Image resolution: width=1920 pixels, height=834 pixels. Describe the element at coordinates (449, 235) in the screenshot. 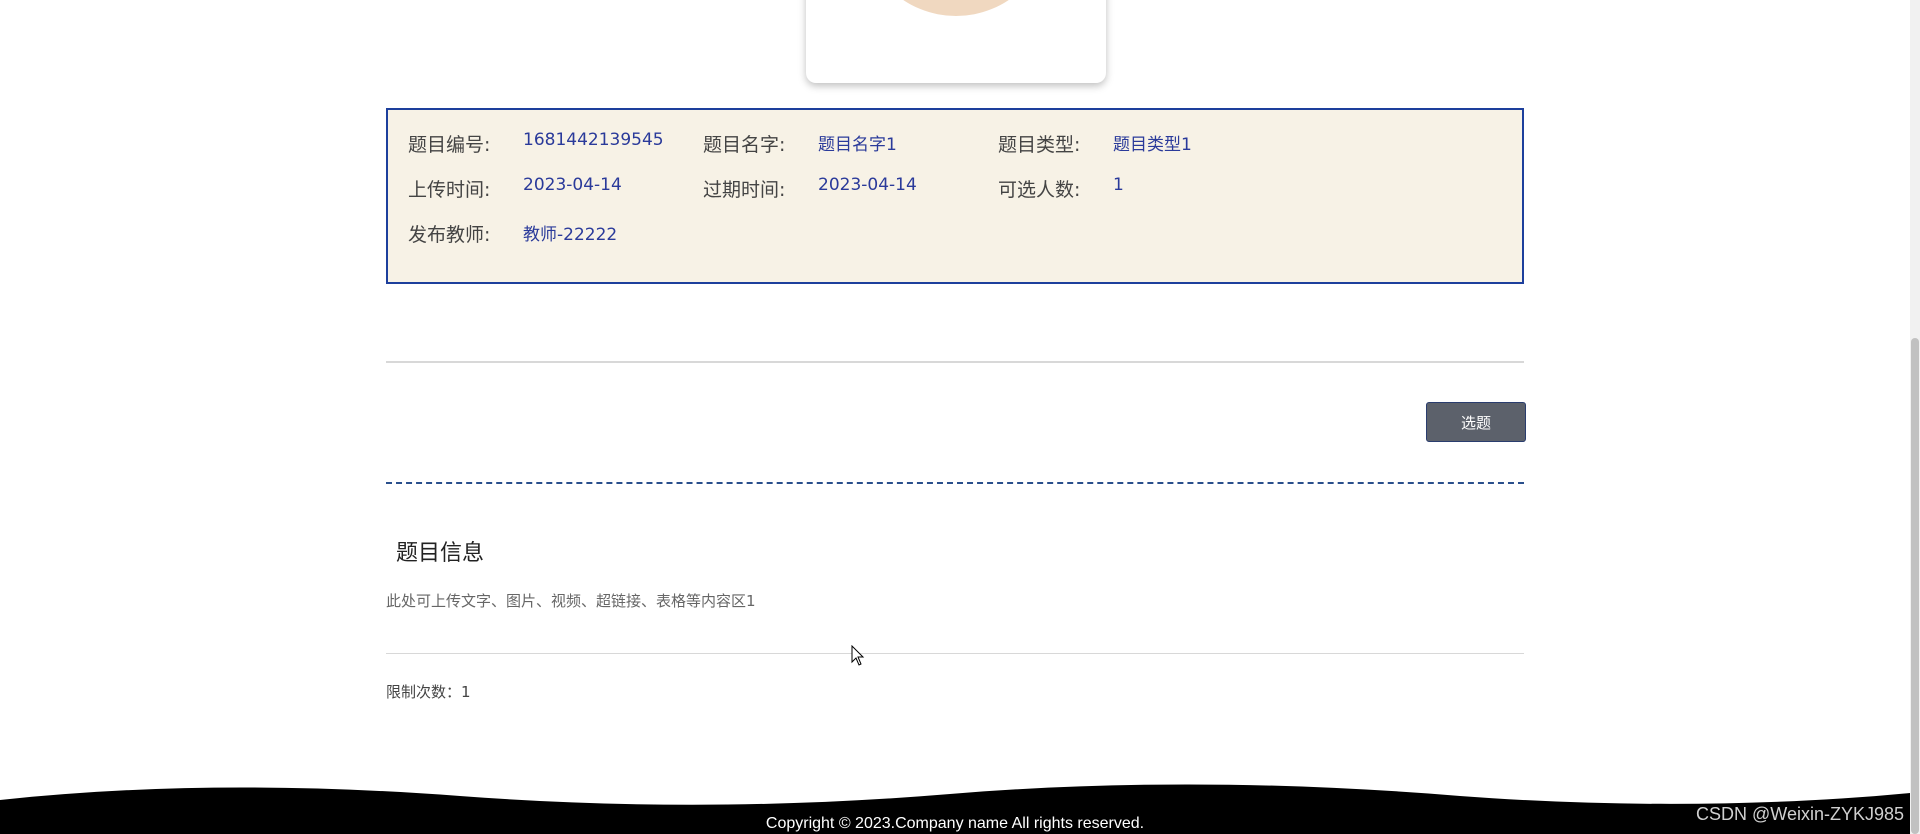

I see `teacher-label: 发布教师:` at that location.